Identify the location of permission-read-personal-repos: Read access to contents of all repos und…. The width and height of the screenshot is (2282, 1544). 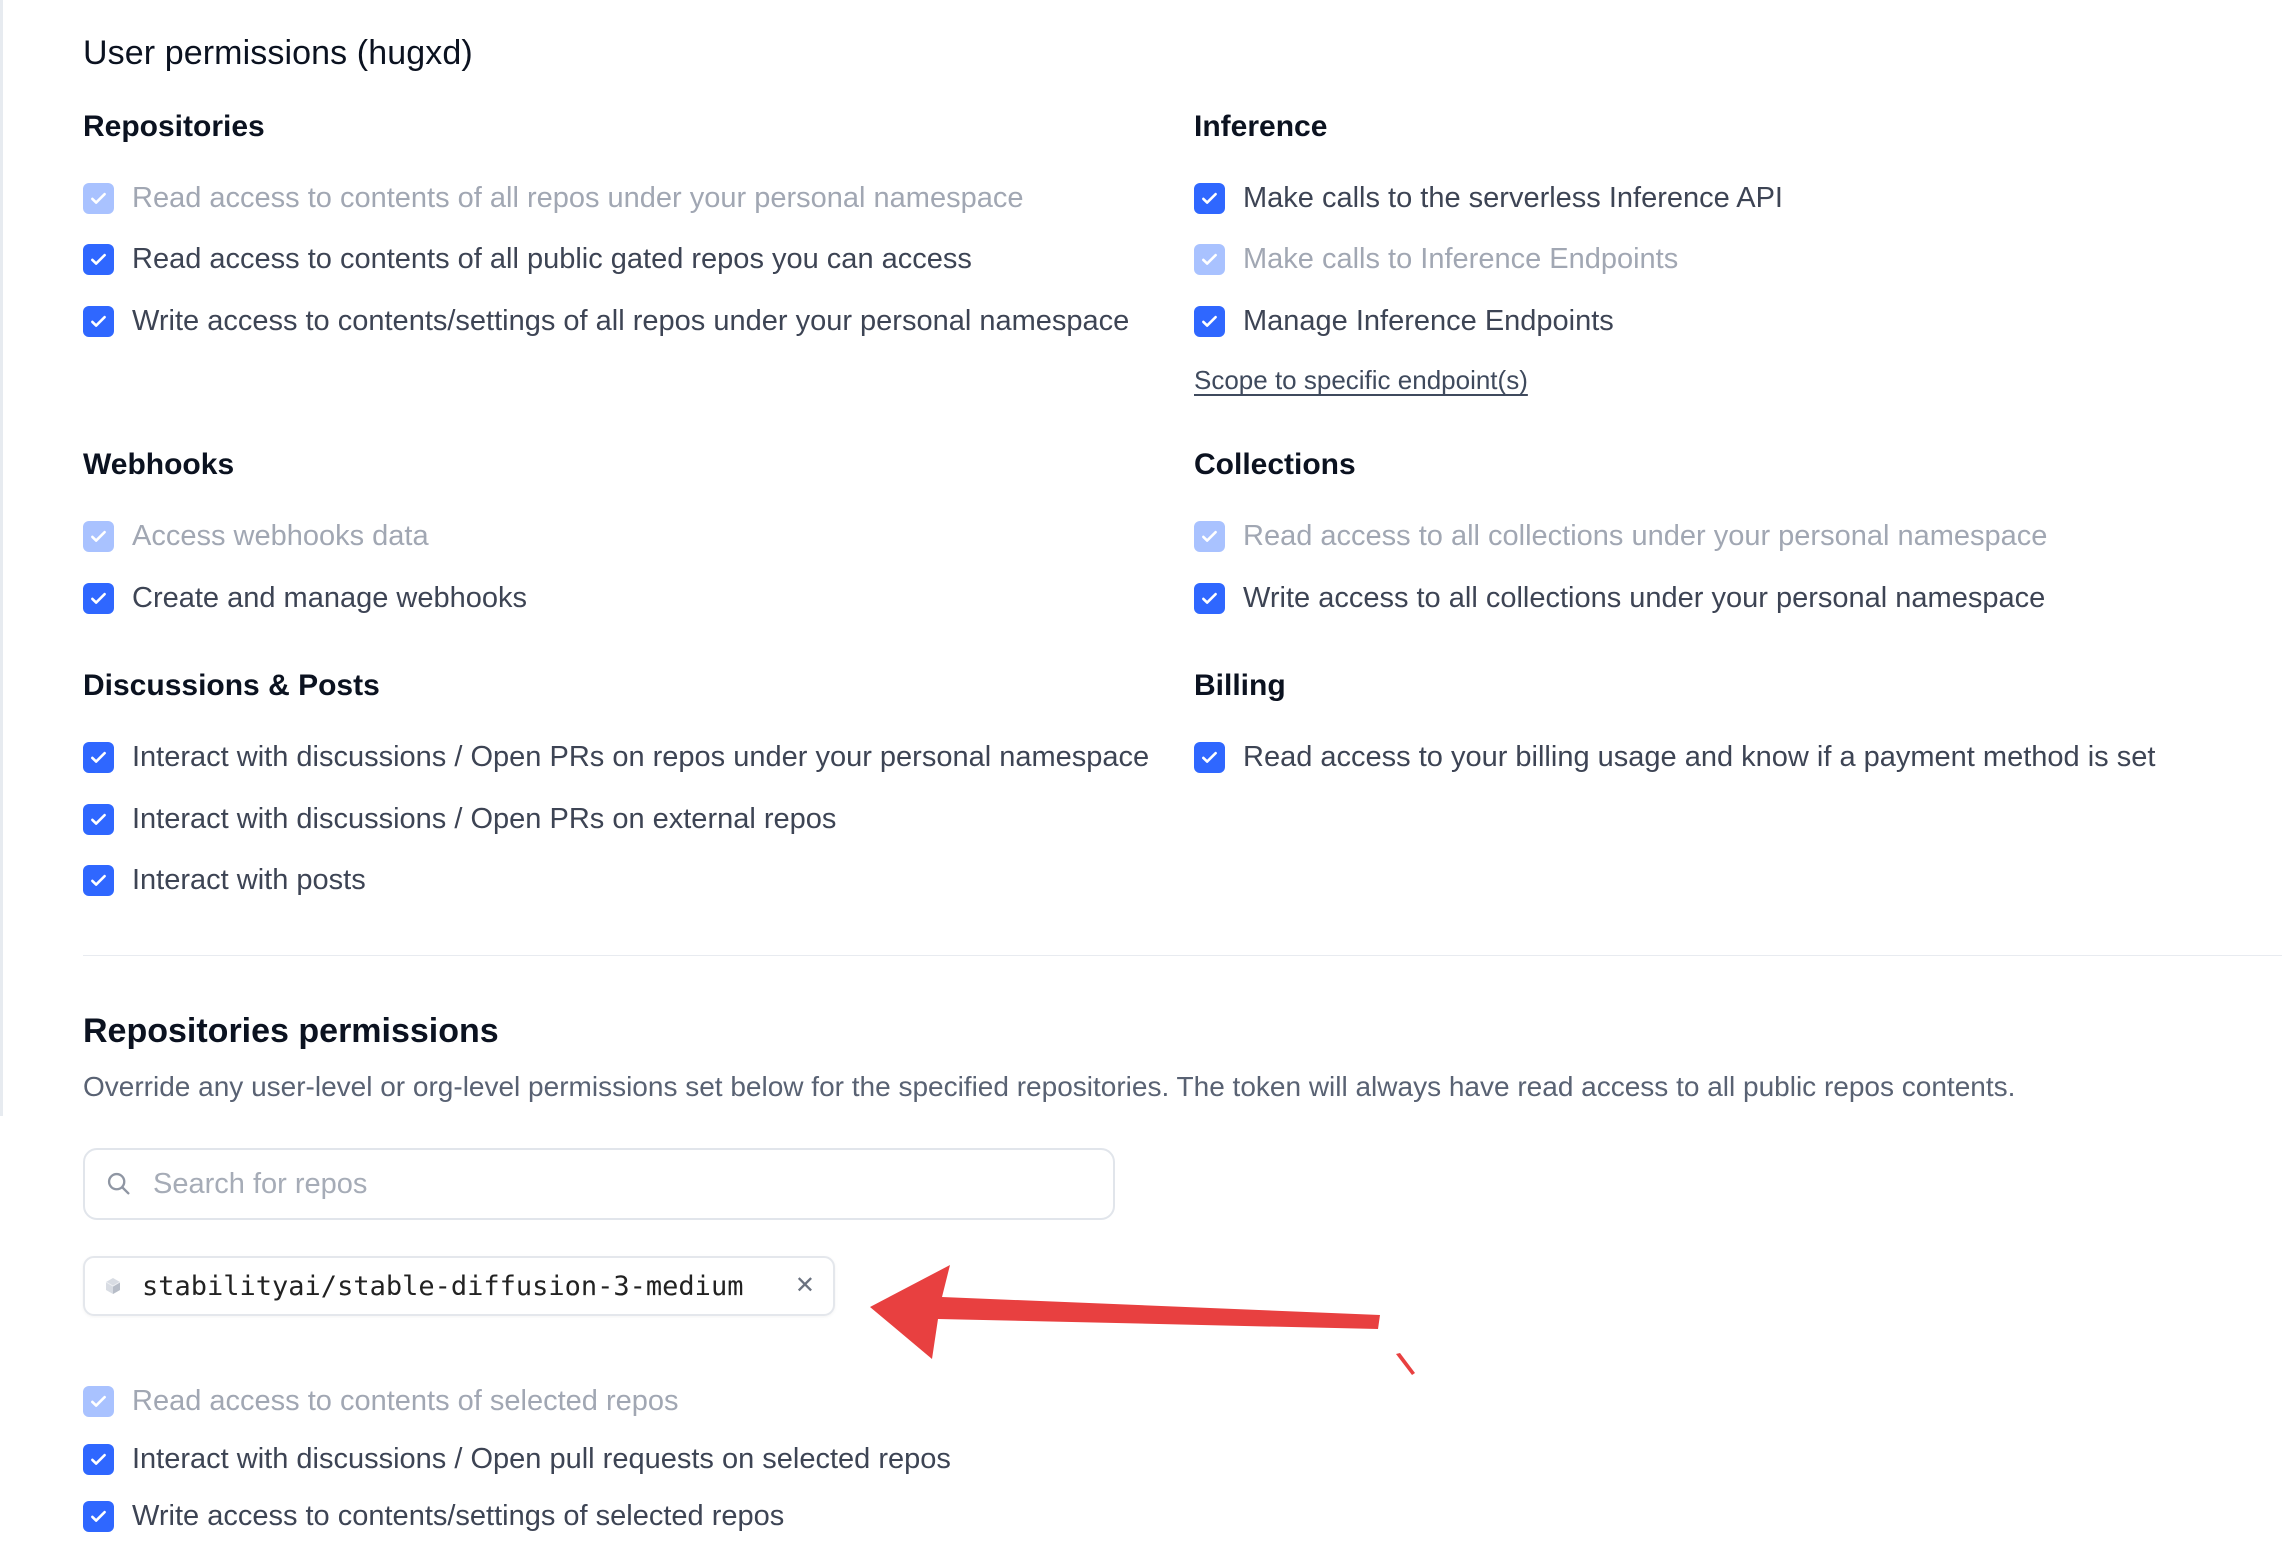
(553, 198).